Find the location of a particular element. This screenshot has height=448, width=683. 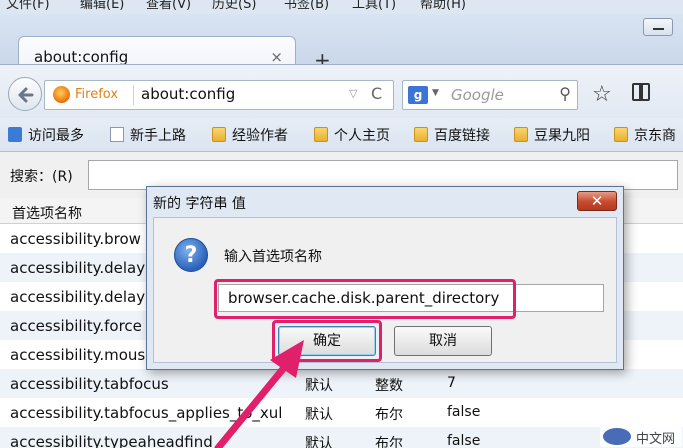

watermark: 中文网 is located at coordinates (641, 437).